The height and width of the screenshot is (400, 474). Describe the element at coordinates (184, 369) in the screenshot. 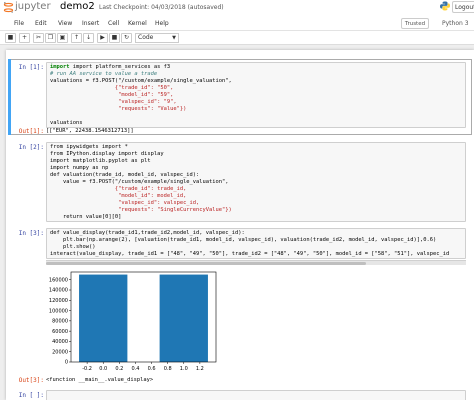

I see `x-tick-label: 1.0` at that location.